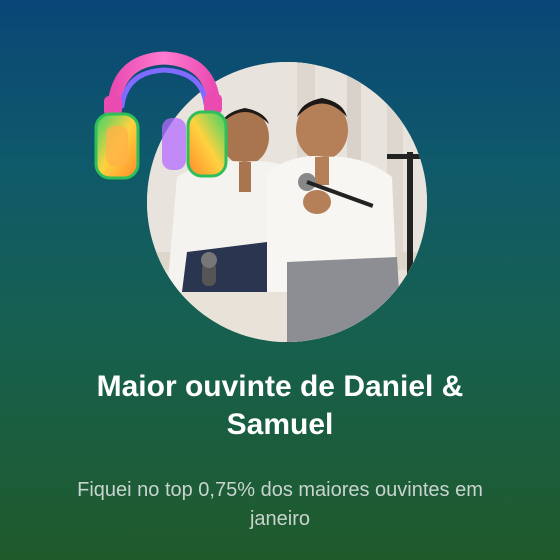 The height and width of the screenshot is (560, 560). Describe the element at coordinates (280, 405) in the screenshot. I see `page-title: Maior ouvinte de Daniel & Samuel` at that location.